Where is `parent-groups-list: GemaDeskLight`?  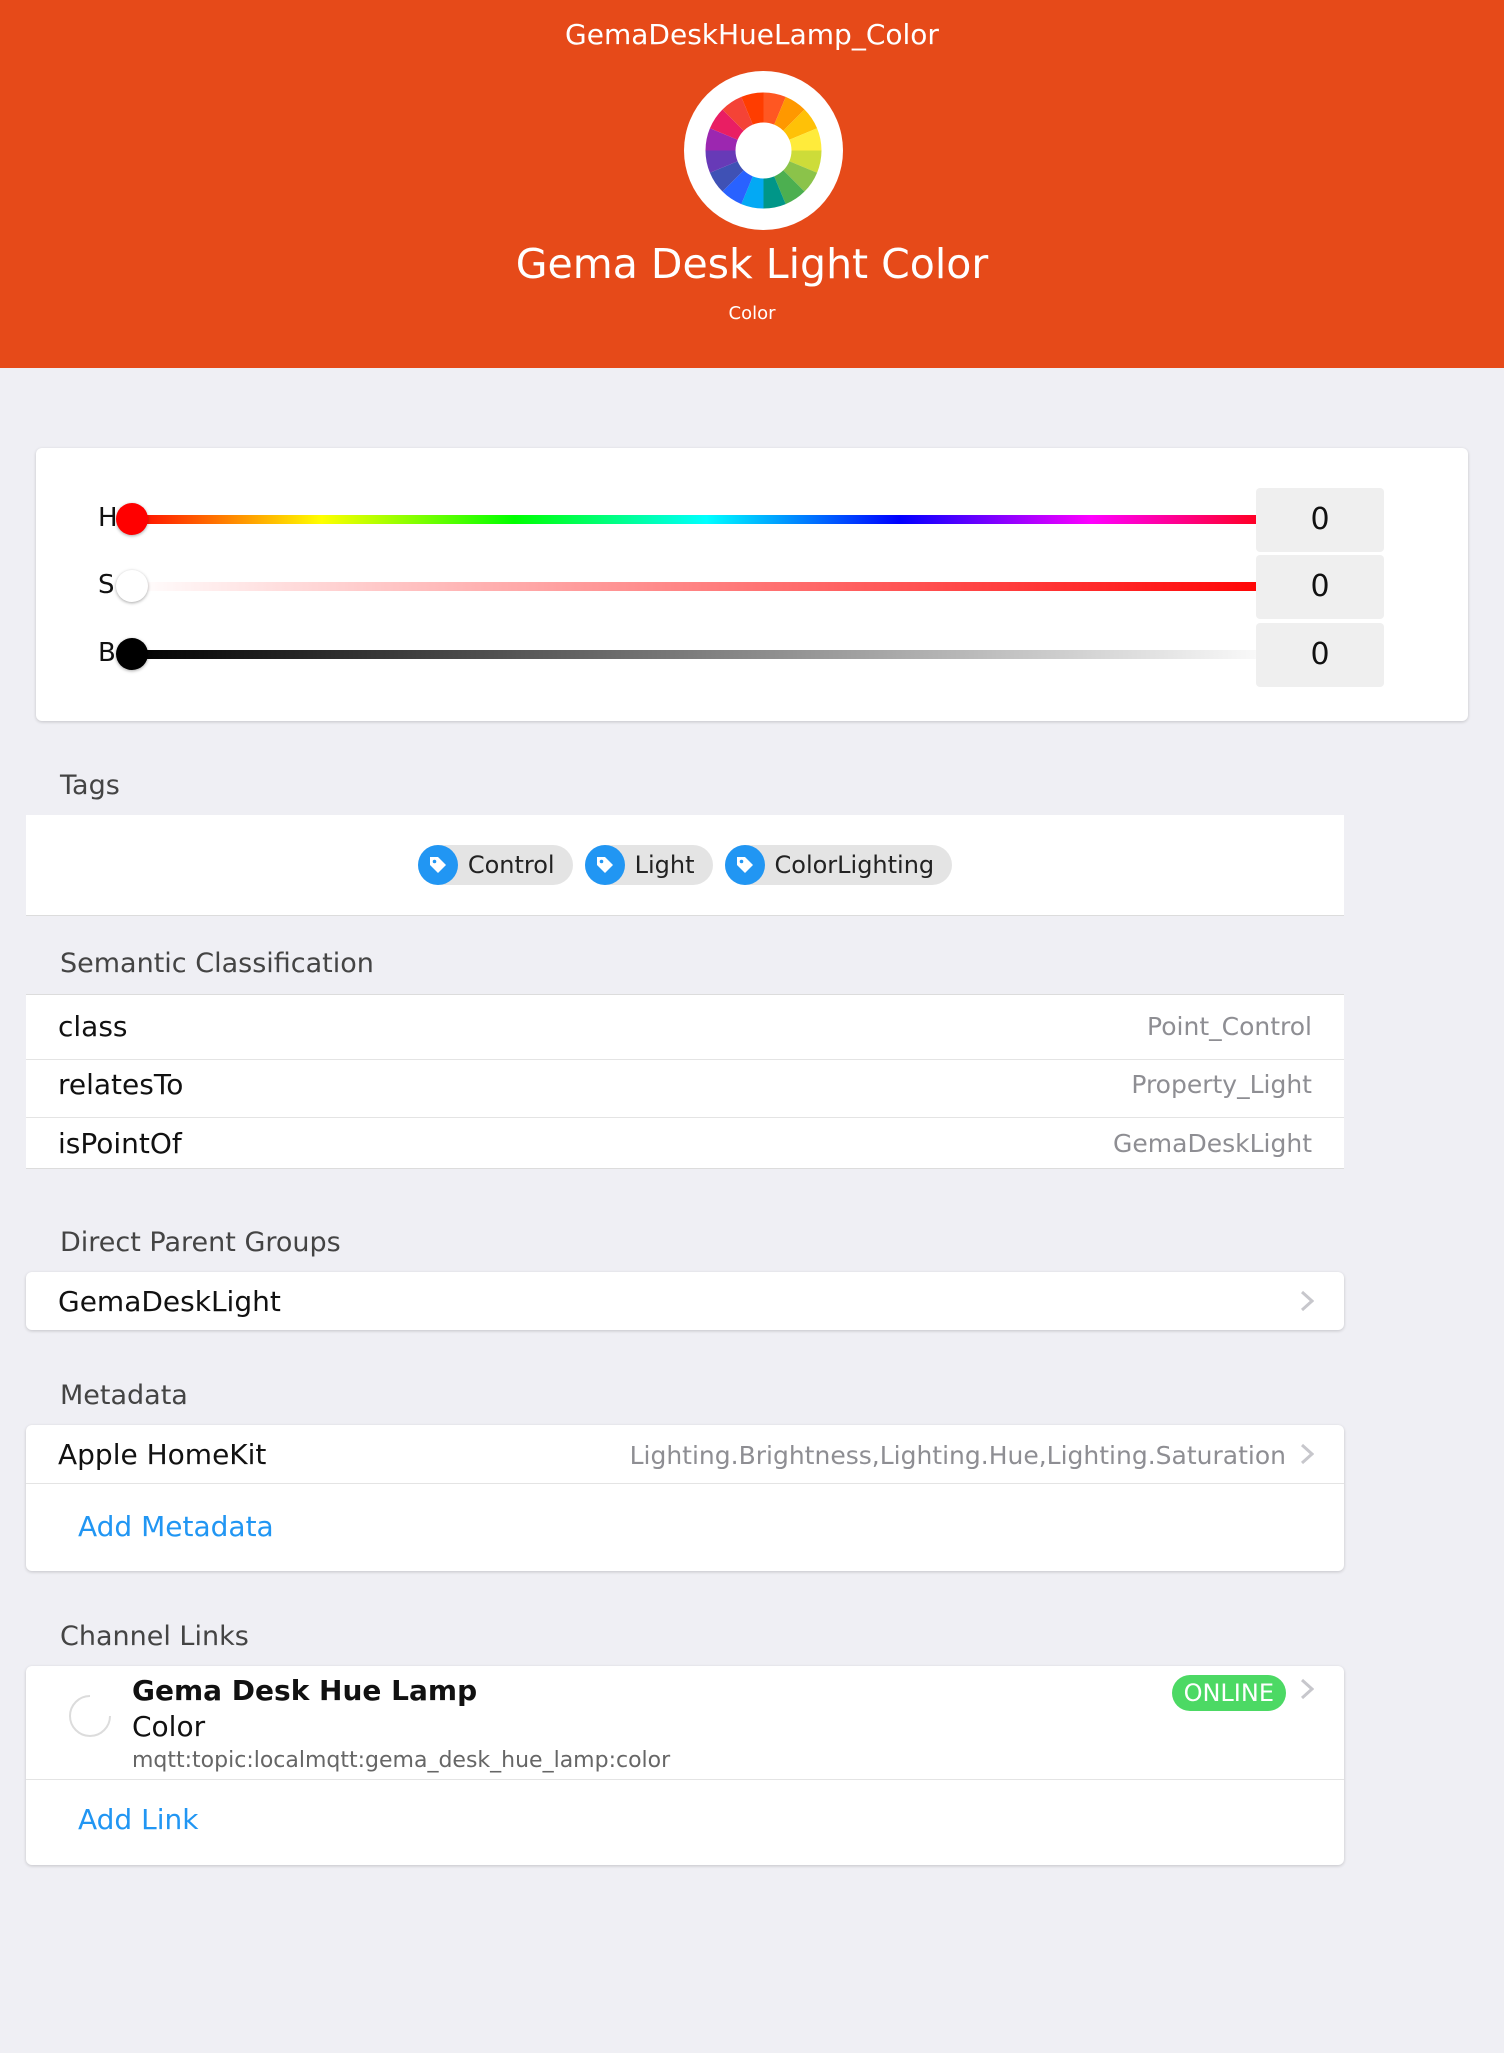 parent-groups-list: GemaDeskLight is located at coordinates (685, 1301).